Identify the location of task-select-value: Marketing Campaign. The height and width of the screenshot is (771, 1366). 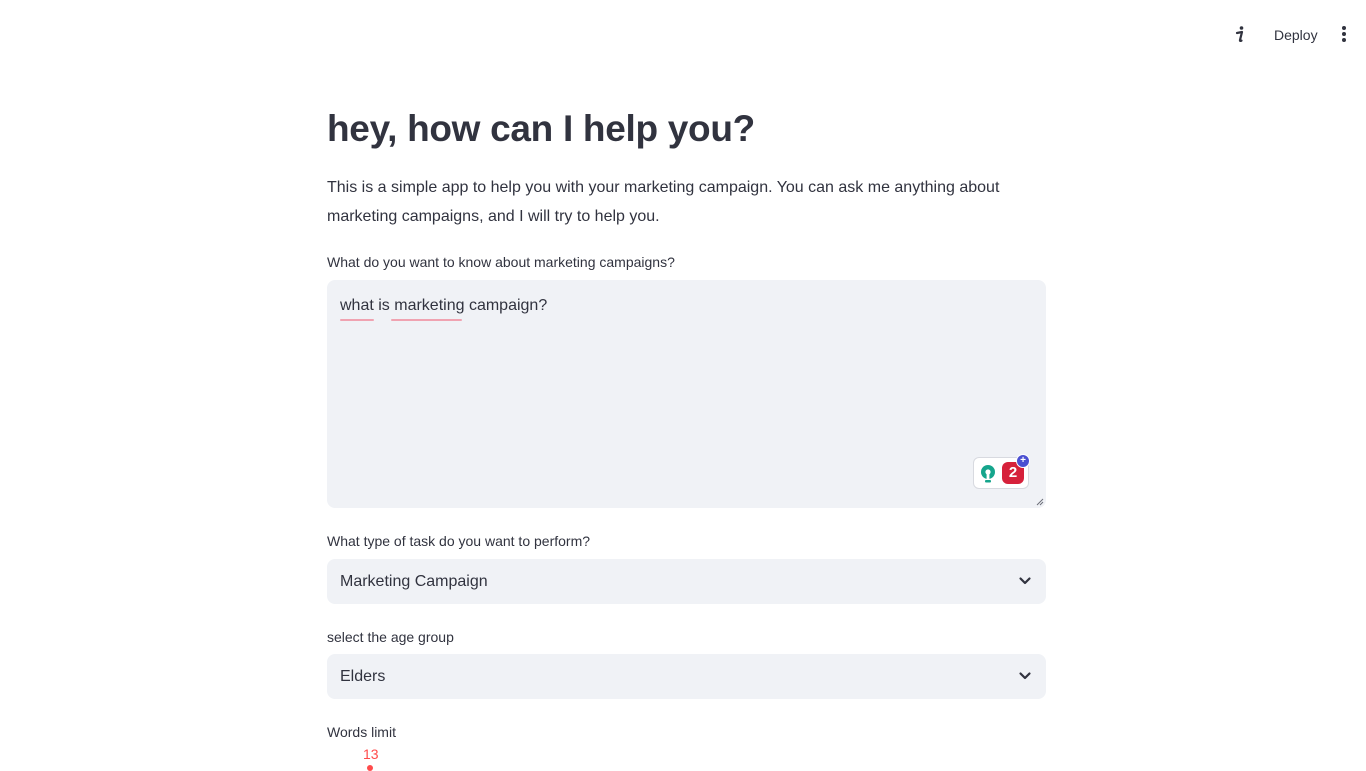
(414, 581).